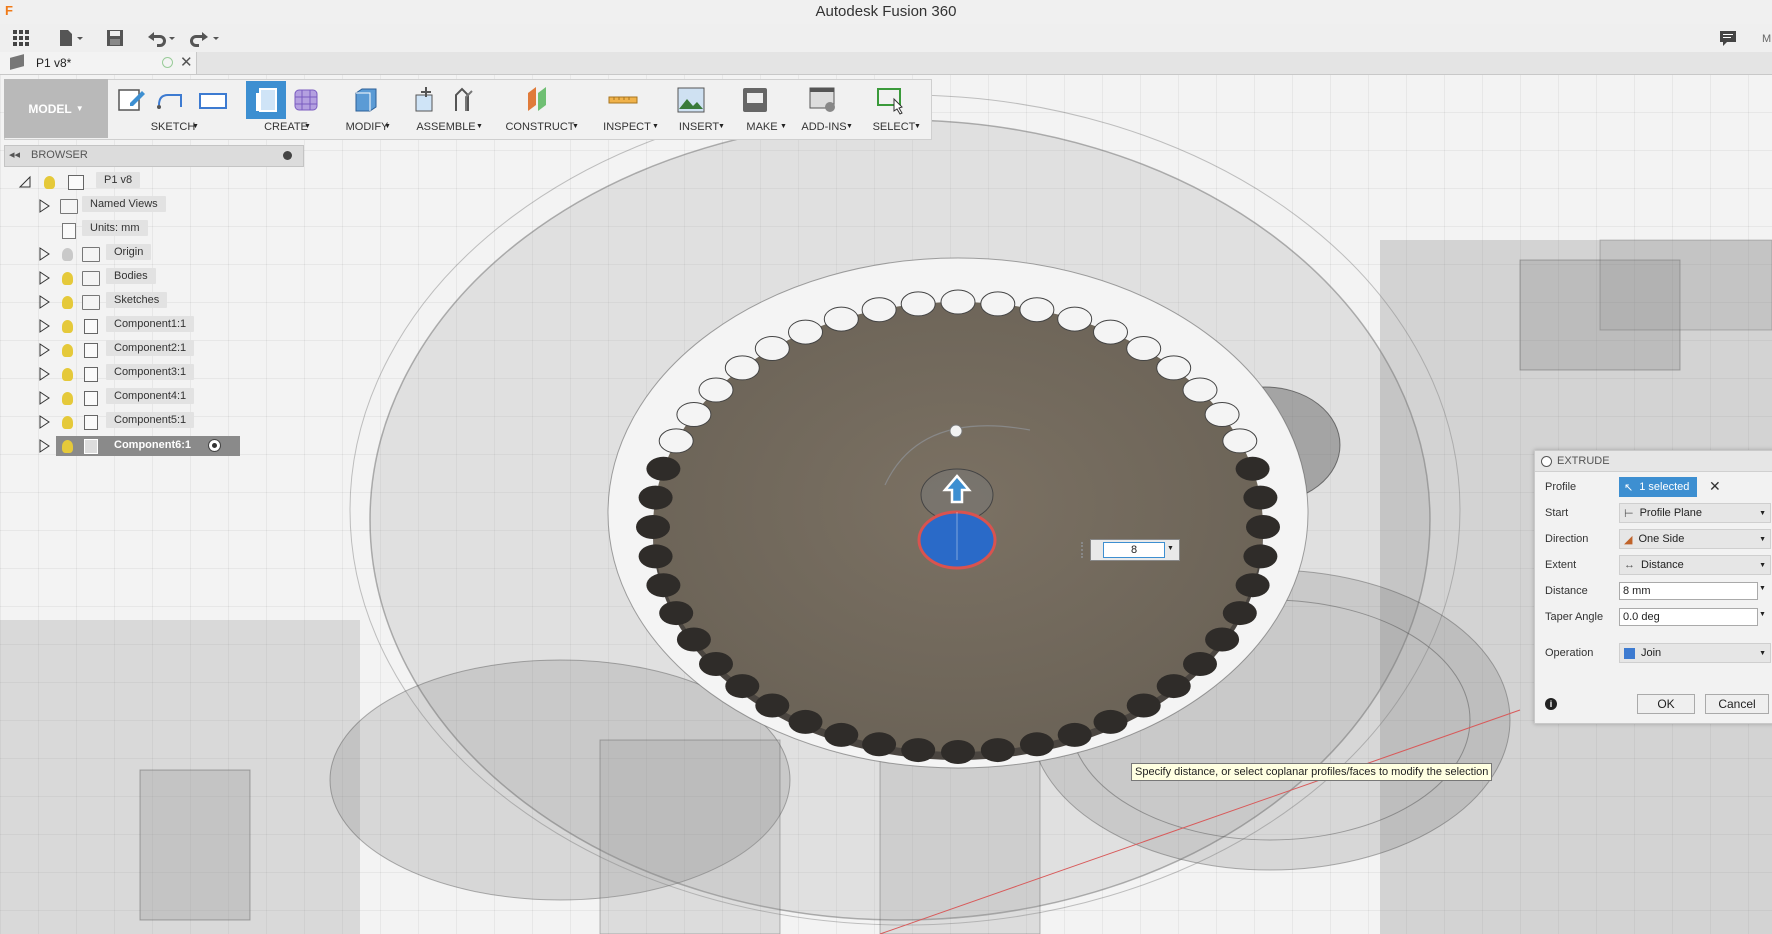 This screenshot has height=934, width=1772. I want to click on taper-angle-input: 0.0 deg, so click(1688, 617).